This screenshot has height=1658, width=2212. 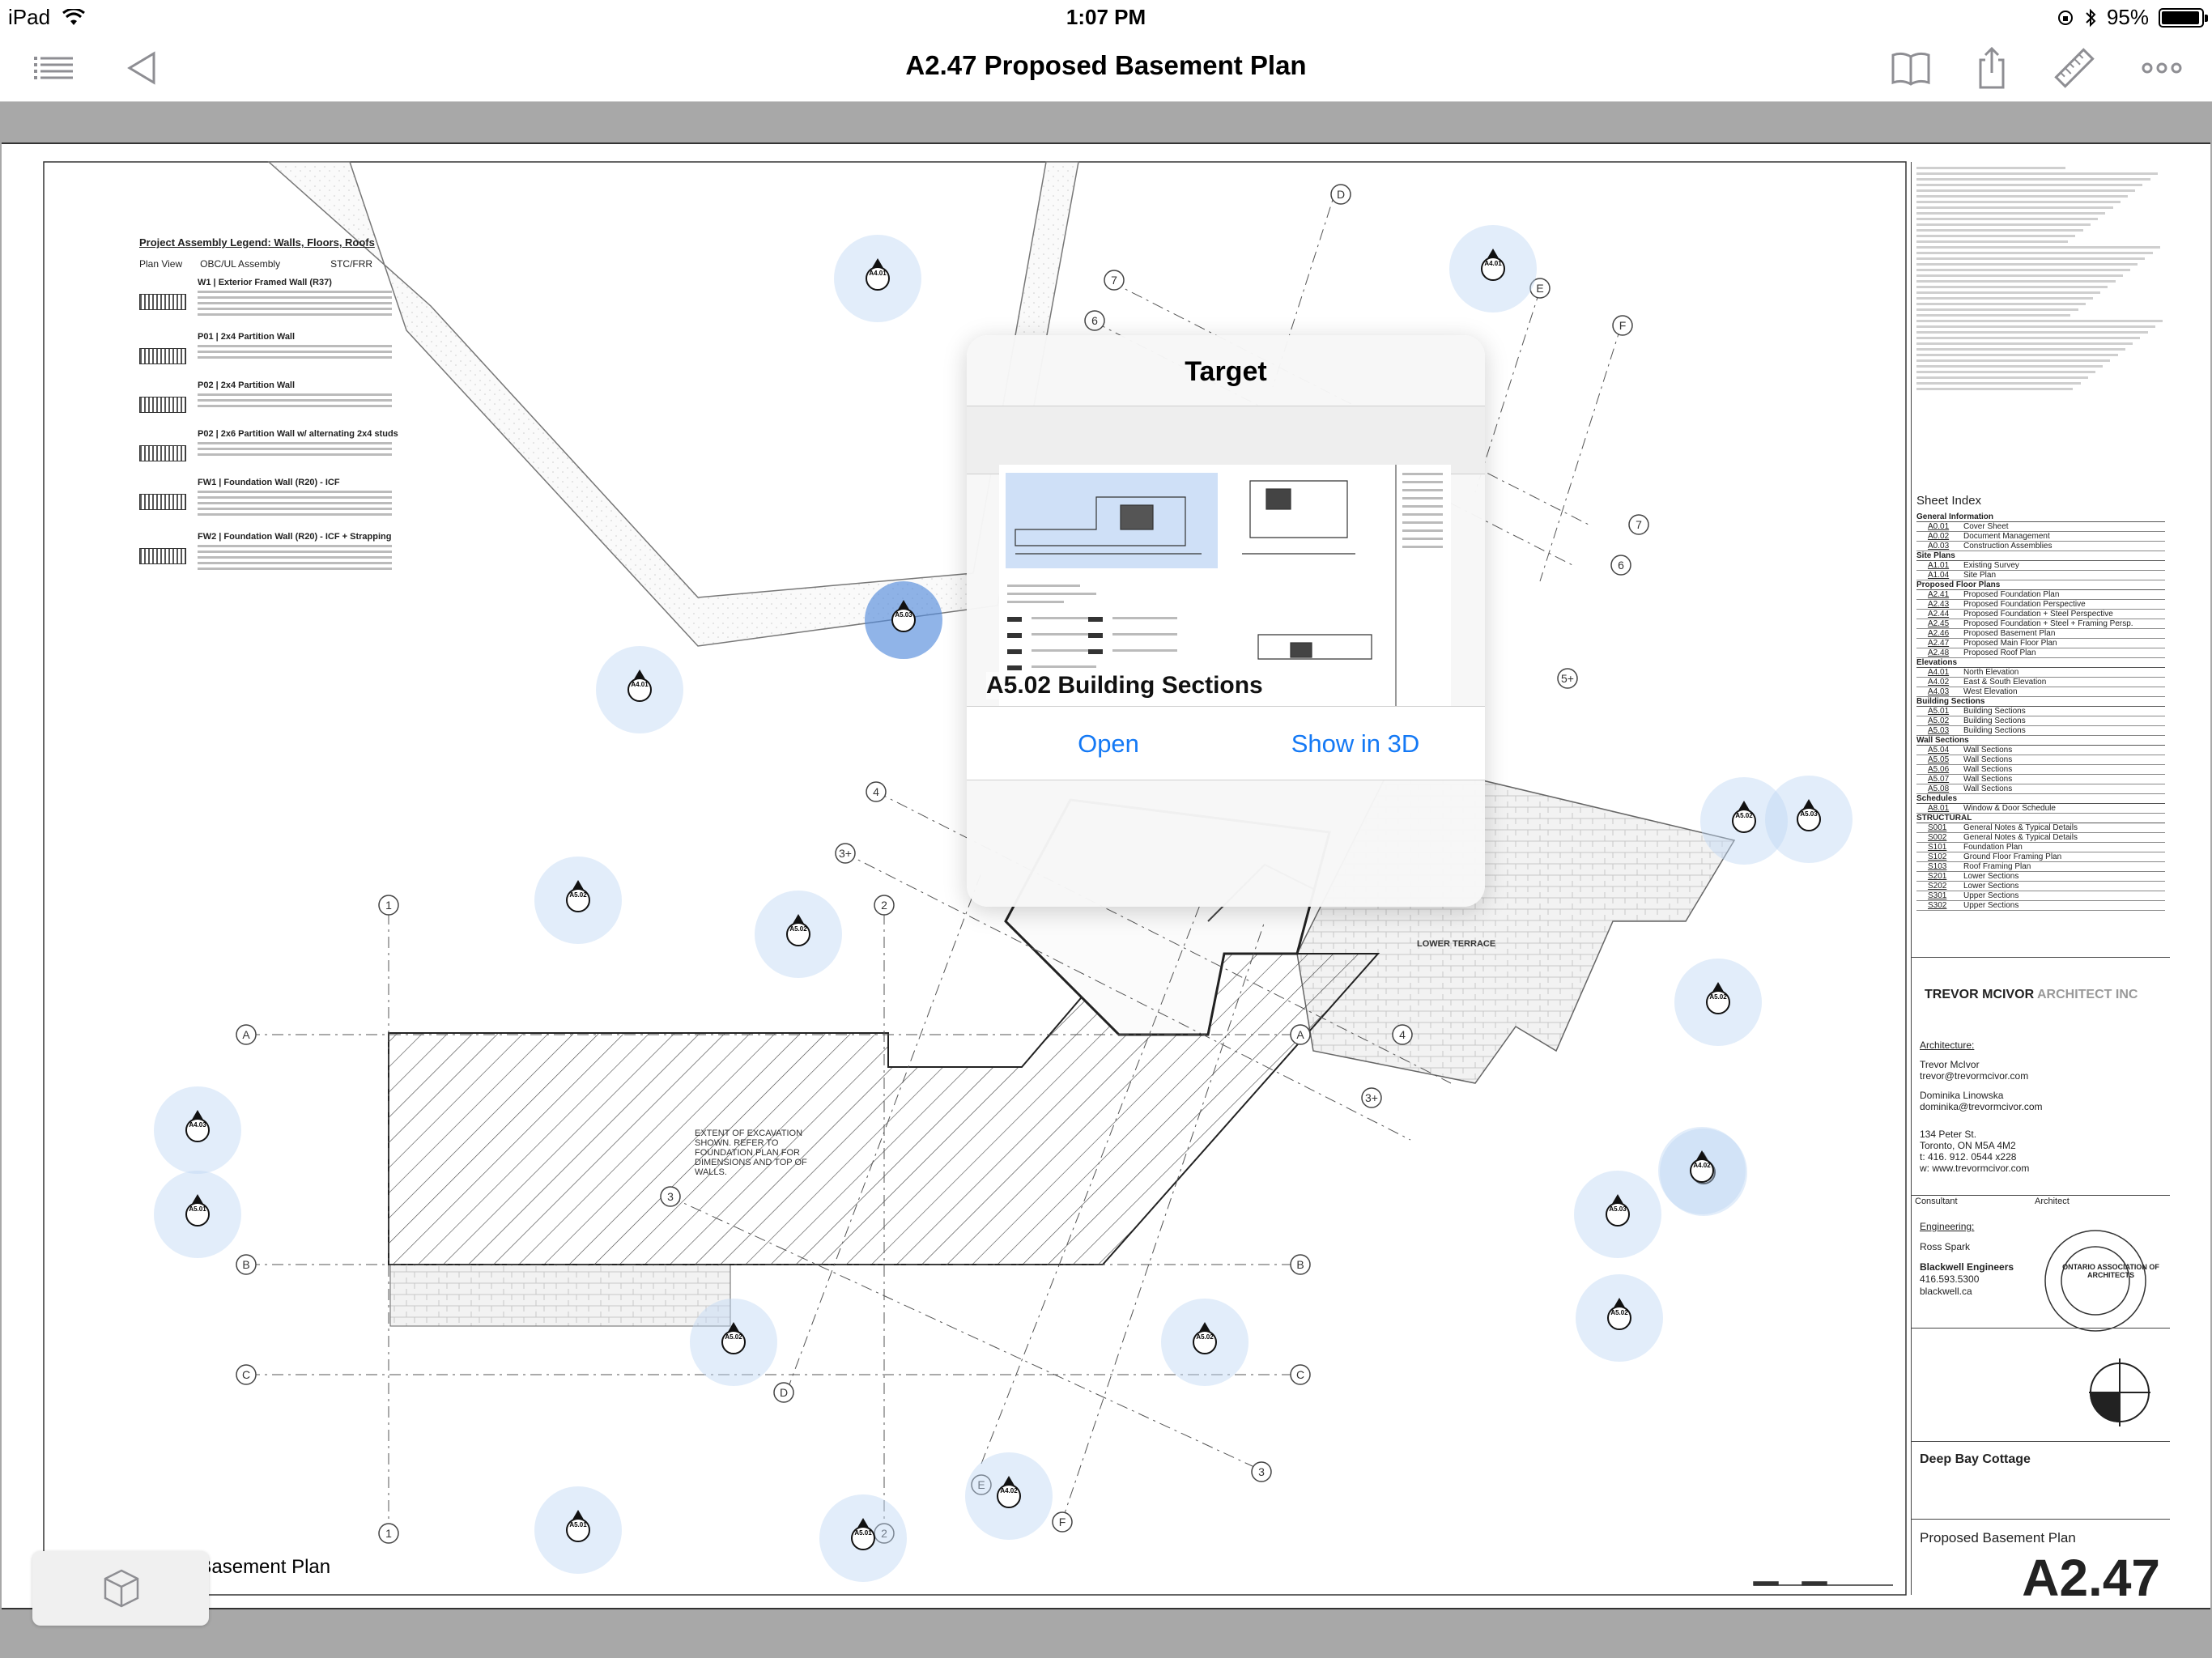 I want to click on sheet-index-row: S101 Foundation Plan, so click(x=2041, y=847).